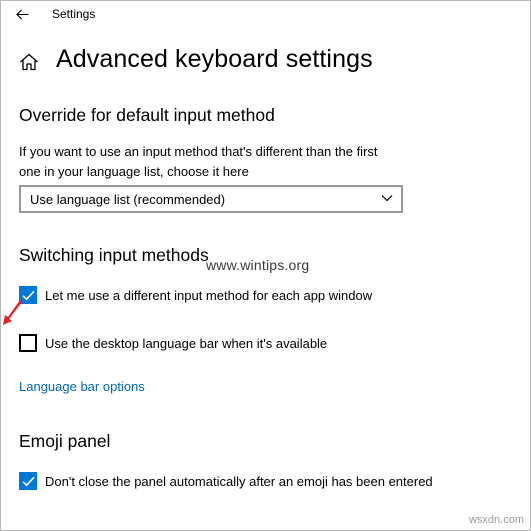 The image size is (531, 531). I want to click on language-bar-options-link: Language bar options, so click(82, 386).